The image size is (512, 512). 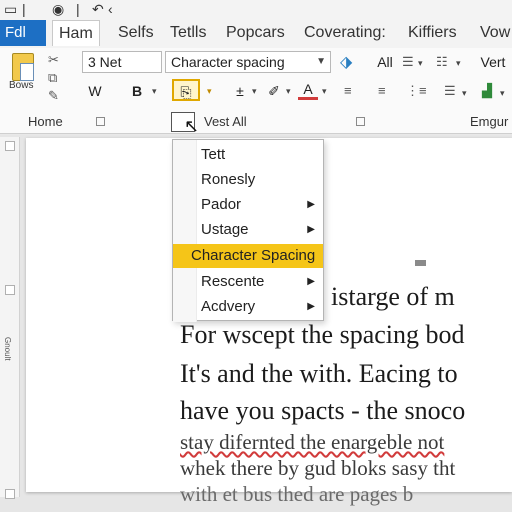 What do you see at coordinates (317, 468) in the screenshot?
I see `doc-line-6: whek there by gud bloks sasy tht` at bounding box center [317, 468].